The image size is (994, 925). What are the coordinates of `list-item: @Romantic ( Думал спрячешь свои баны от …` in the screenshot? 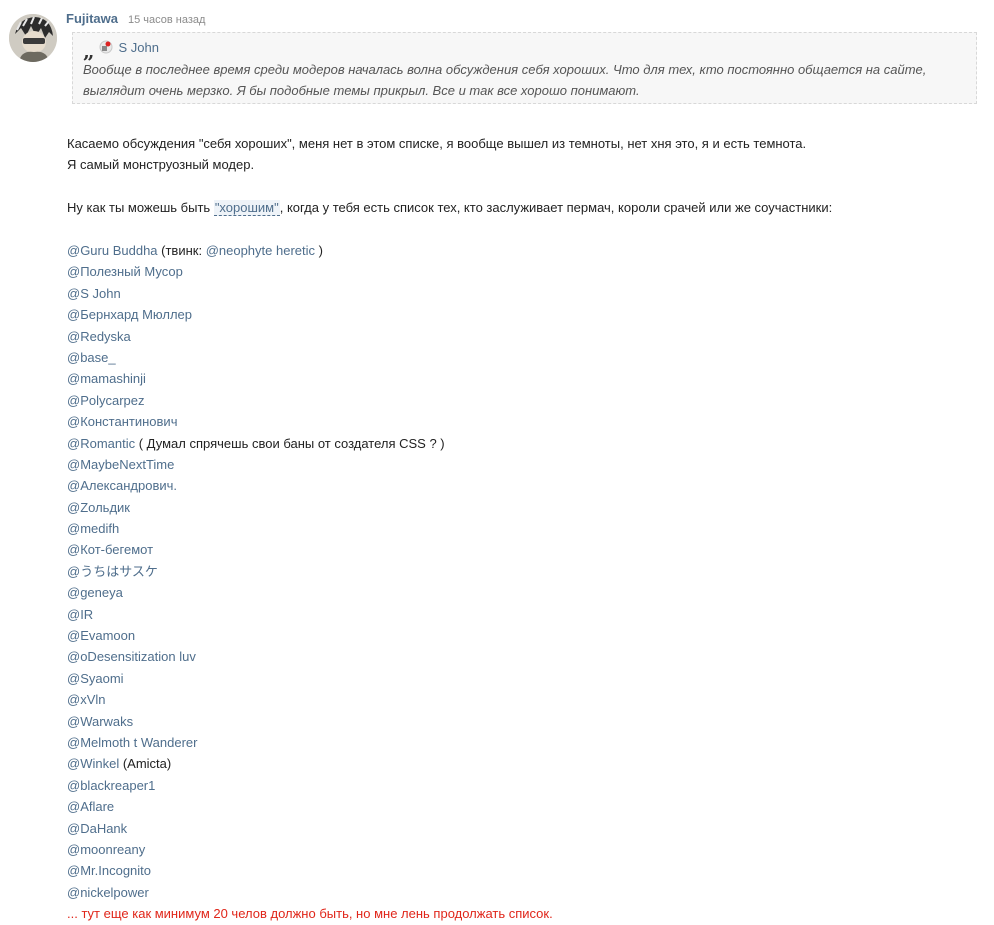 It's located at (522, 443).